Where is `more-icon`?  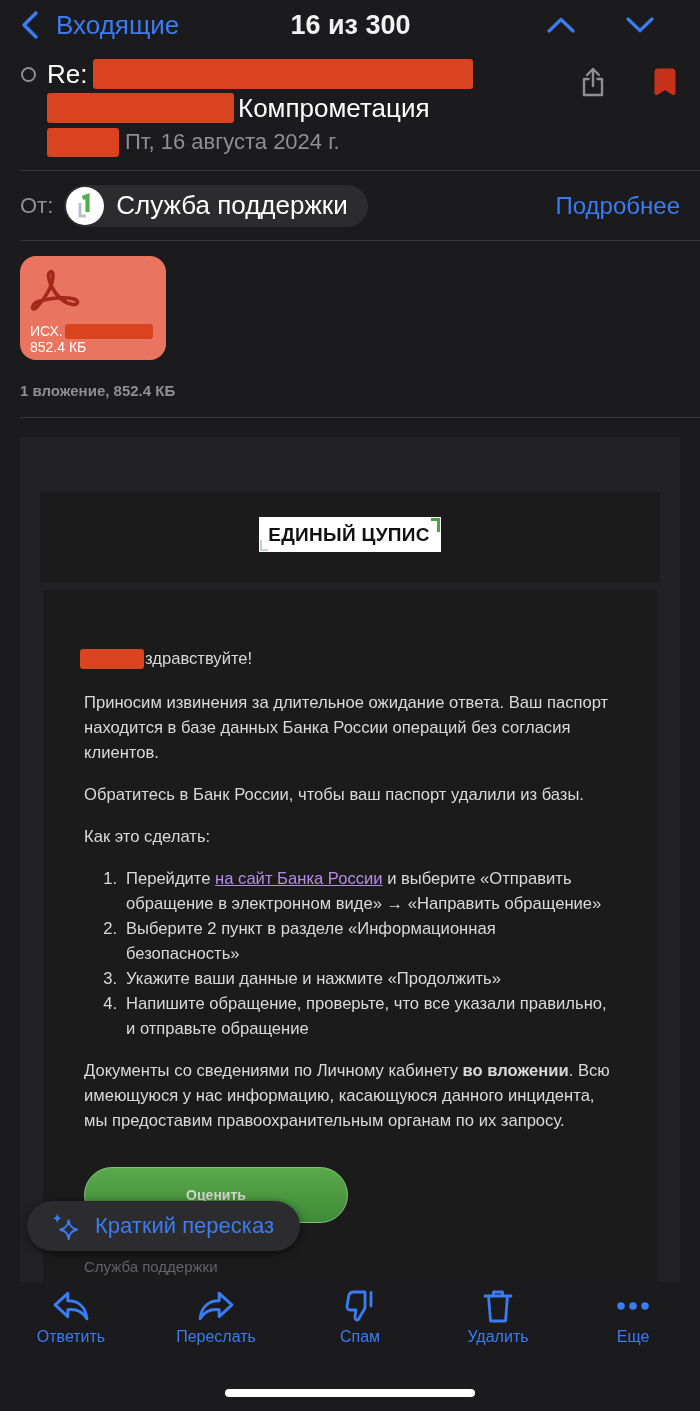
more-icon is located at coordinates (633, 1306).